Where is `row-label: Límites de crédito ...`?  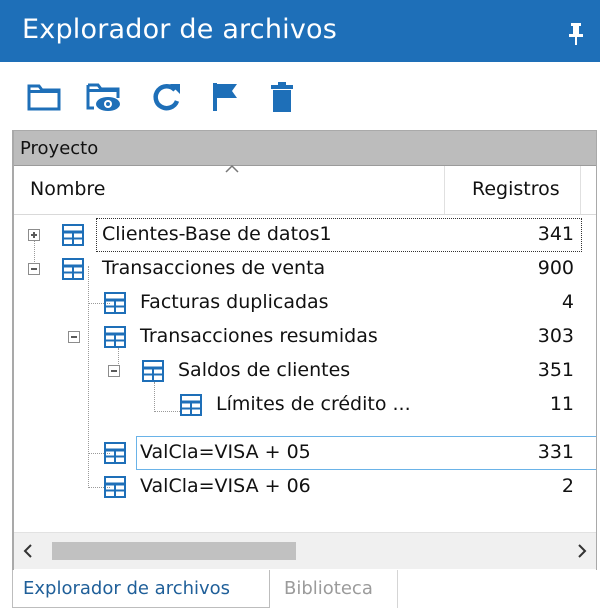
row-label: Límites de crédito ... is located at coordinates (313, 404).